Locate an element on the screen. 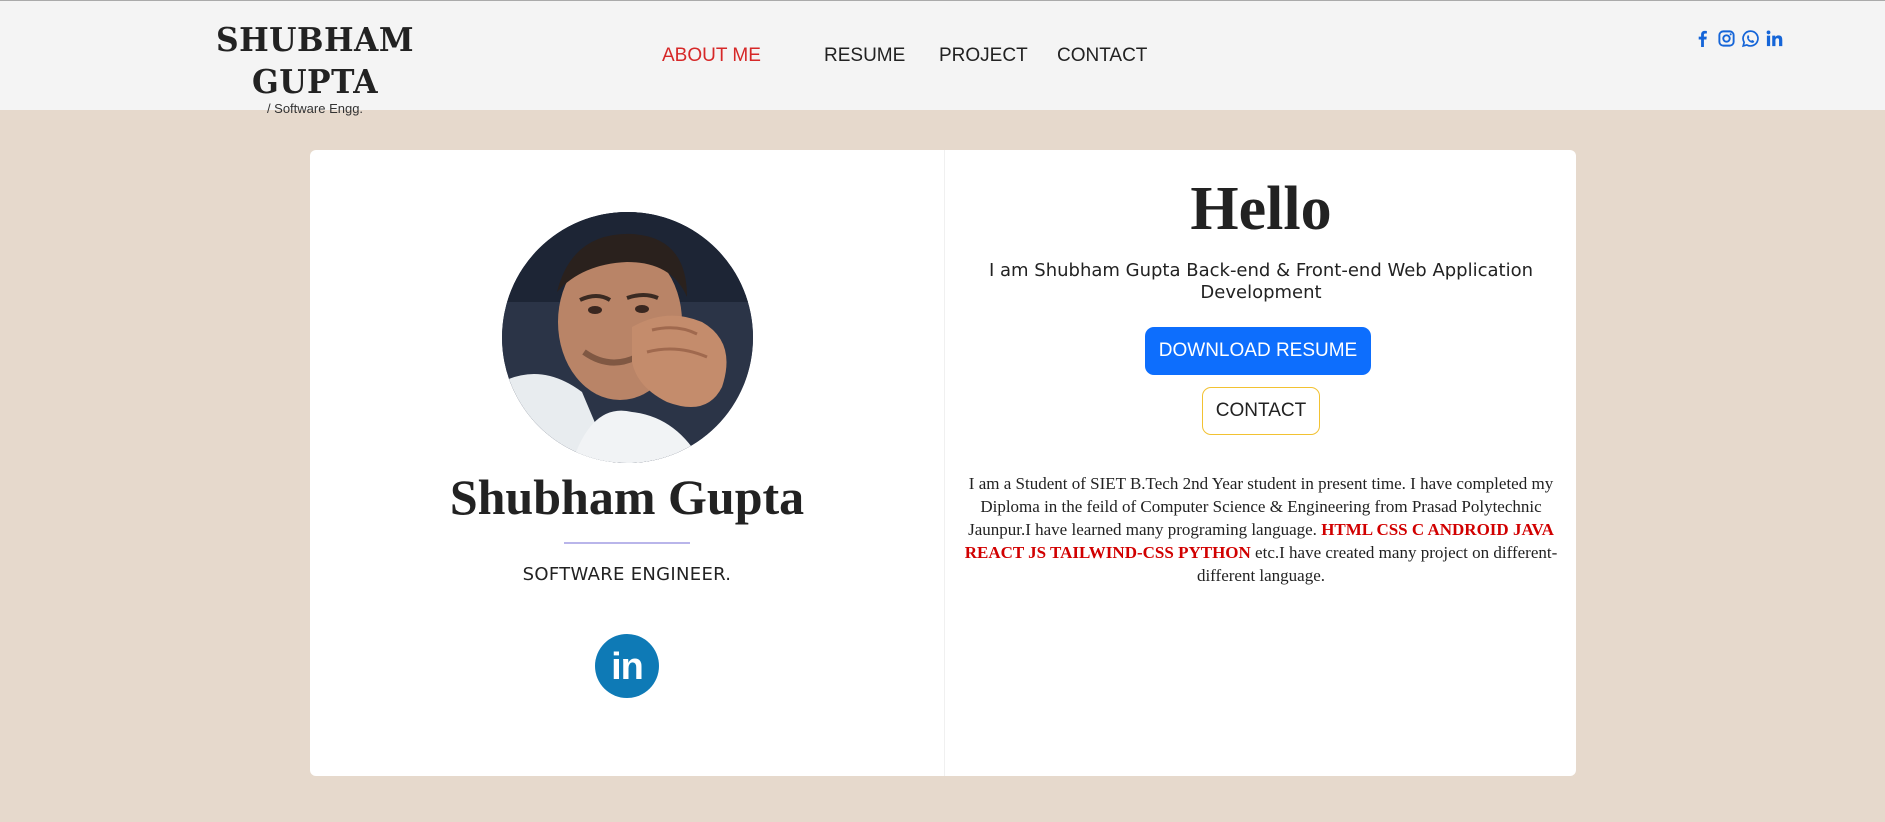 The image size is (1885, 822). nav-contact: CONTACT is located at coordinates (1102, 56).